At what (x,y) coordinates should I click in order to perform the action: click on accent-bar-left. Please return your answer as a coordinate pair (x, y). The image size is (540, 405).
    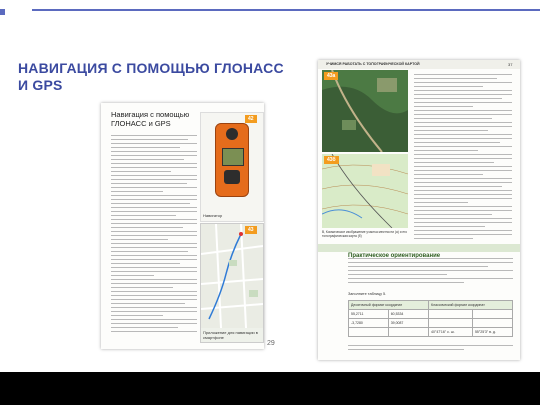
    Looking at the image, I should click on (2, 12).